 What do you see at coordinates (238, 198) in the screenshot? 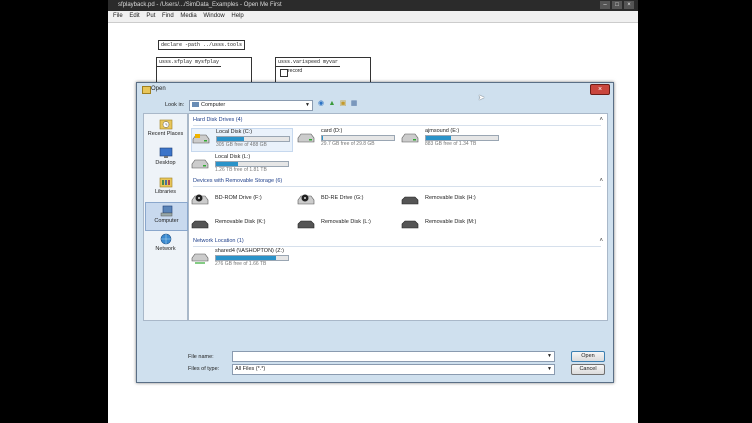
I see `drive-name: BD-ROM Drive (F:)` at bounding box center [238, 198].